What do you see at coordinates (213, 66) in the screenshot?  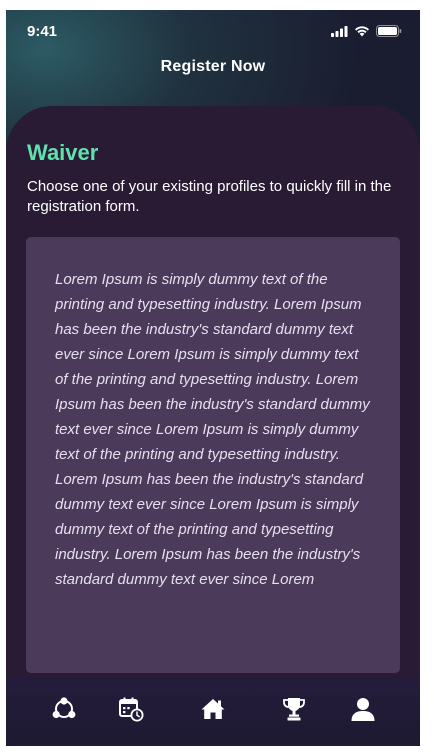 I see `page-title: Register Now` at bounding box center [213, 66].